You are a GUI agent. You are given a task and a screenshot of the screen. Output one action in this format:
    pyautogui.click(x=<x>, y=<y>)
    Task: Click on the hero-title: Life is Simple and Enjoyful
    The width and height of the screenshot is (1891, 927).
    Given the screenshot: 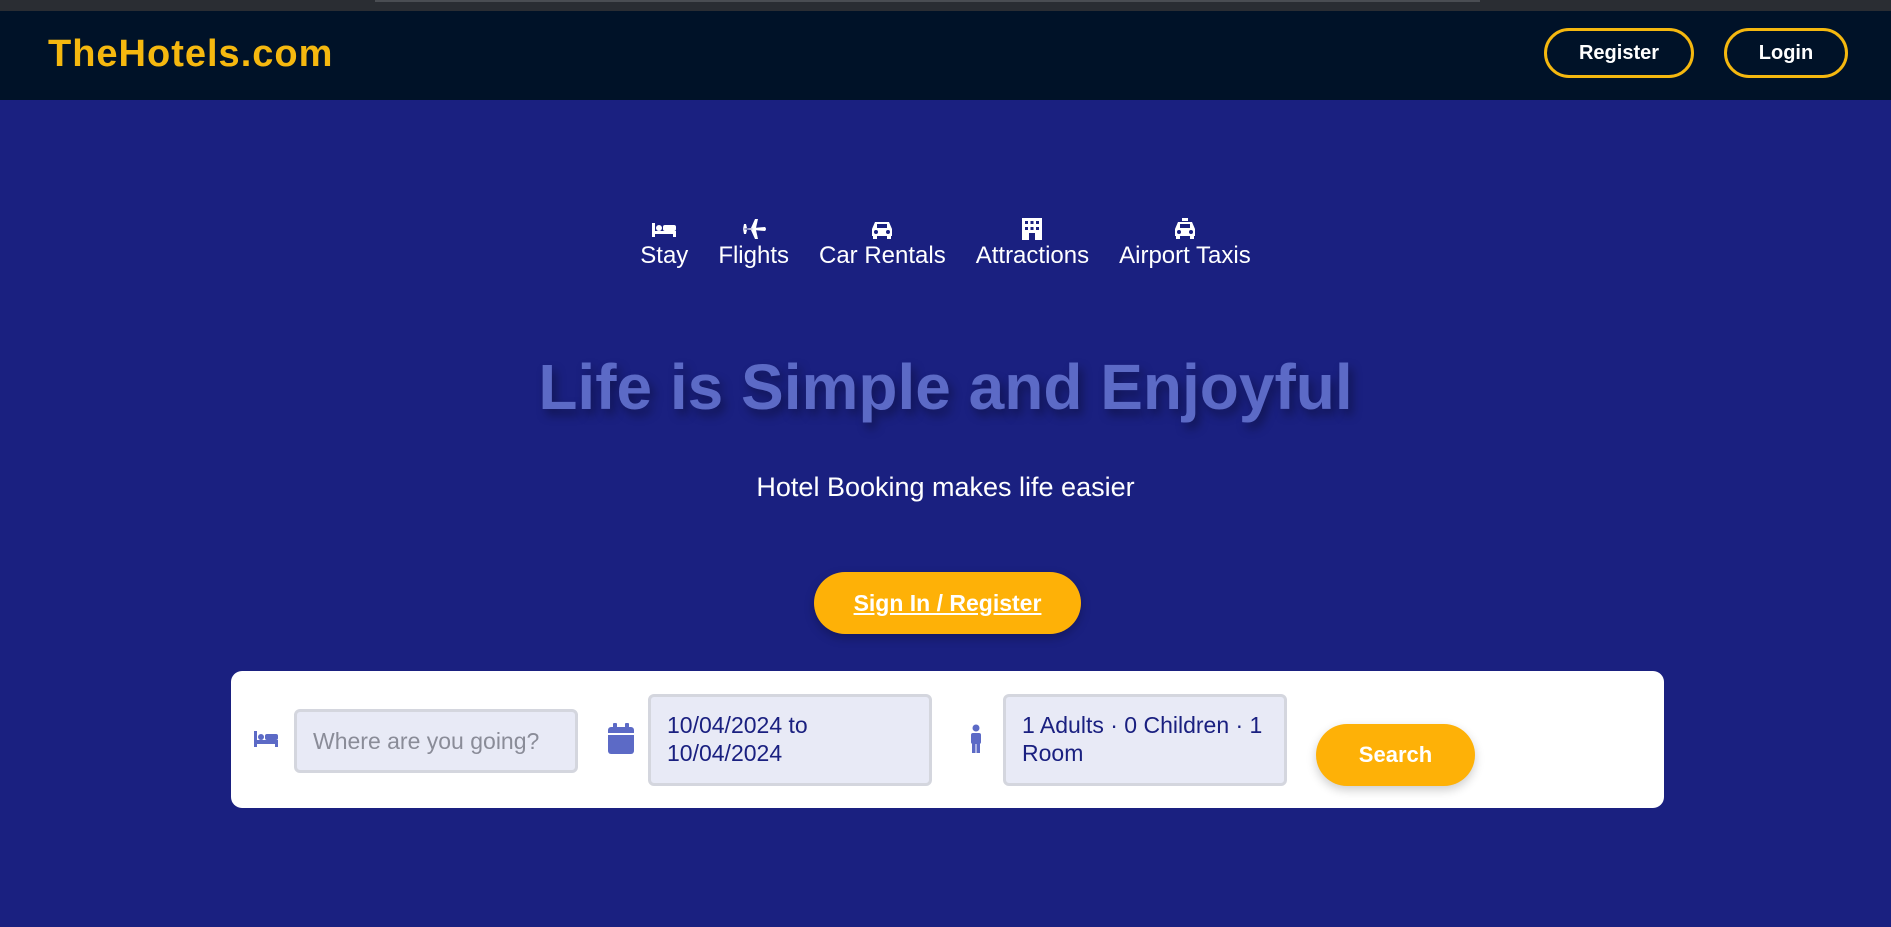 What is the action you would take?
    pyautogui.click(x=945, y=387)
    